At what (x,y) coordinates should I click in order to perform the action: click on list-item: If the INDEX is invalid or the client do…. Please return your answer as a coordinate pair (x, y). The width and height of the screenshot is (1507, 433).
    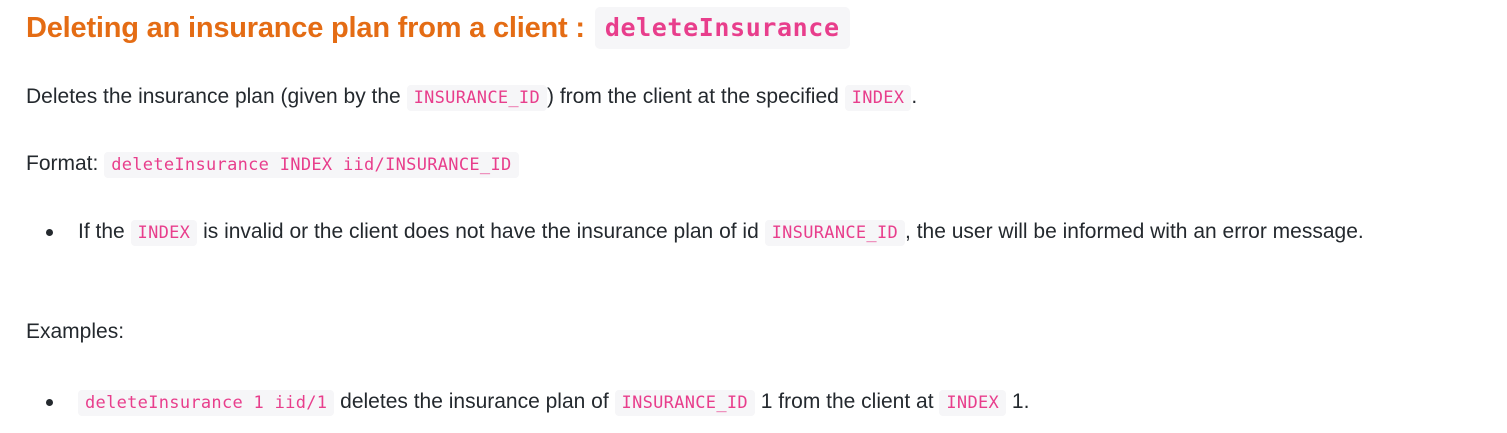
    Looking at the image, I should click on (761, 232).